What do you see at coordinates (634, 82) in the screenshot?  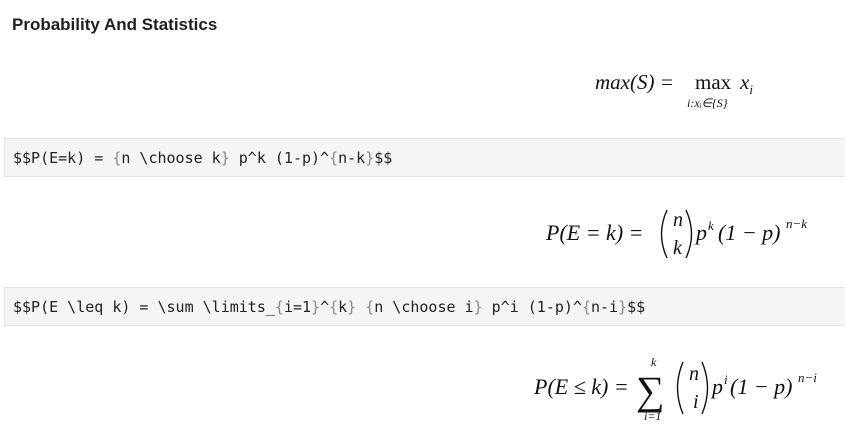 I see `max-equation-lhs: max(S) =` at bounding box center [634, 82].